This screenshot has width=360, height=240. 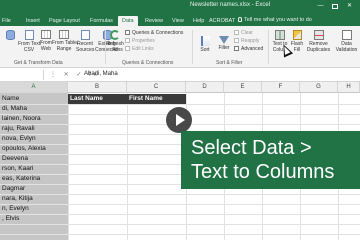 What do you see at coordinates (236, 40) in the screenshot?
I see `reapply-icon` at bounding box center [236, 40].